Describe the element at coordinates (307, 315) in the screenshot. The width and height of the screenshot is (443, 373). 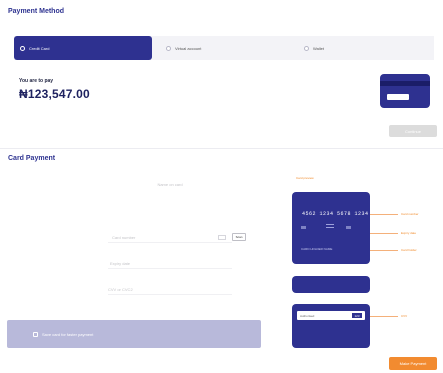
I see `signature-text: Authorised` at that location.